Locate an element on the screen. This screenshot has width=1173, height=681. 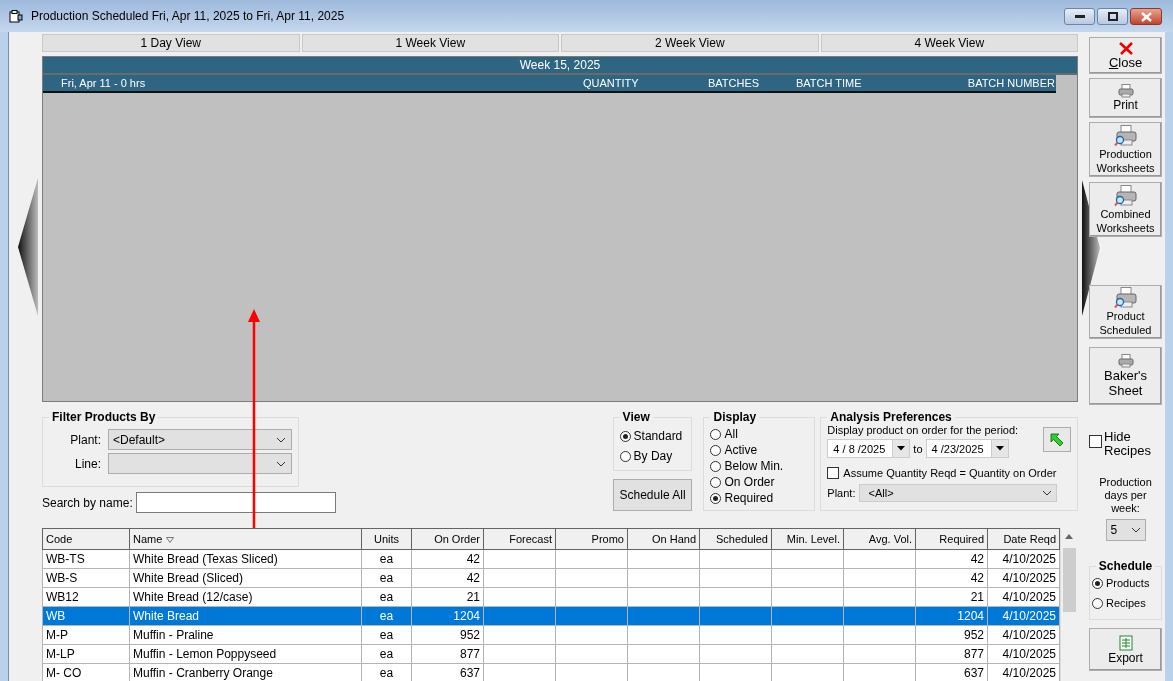
action-button: Production Worksheets is located at coordinates (1125, 149).